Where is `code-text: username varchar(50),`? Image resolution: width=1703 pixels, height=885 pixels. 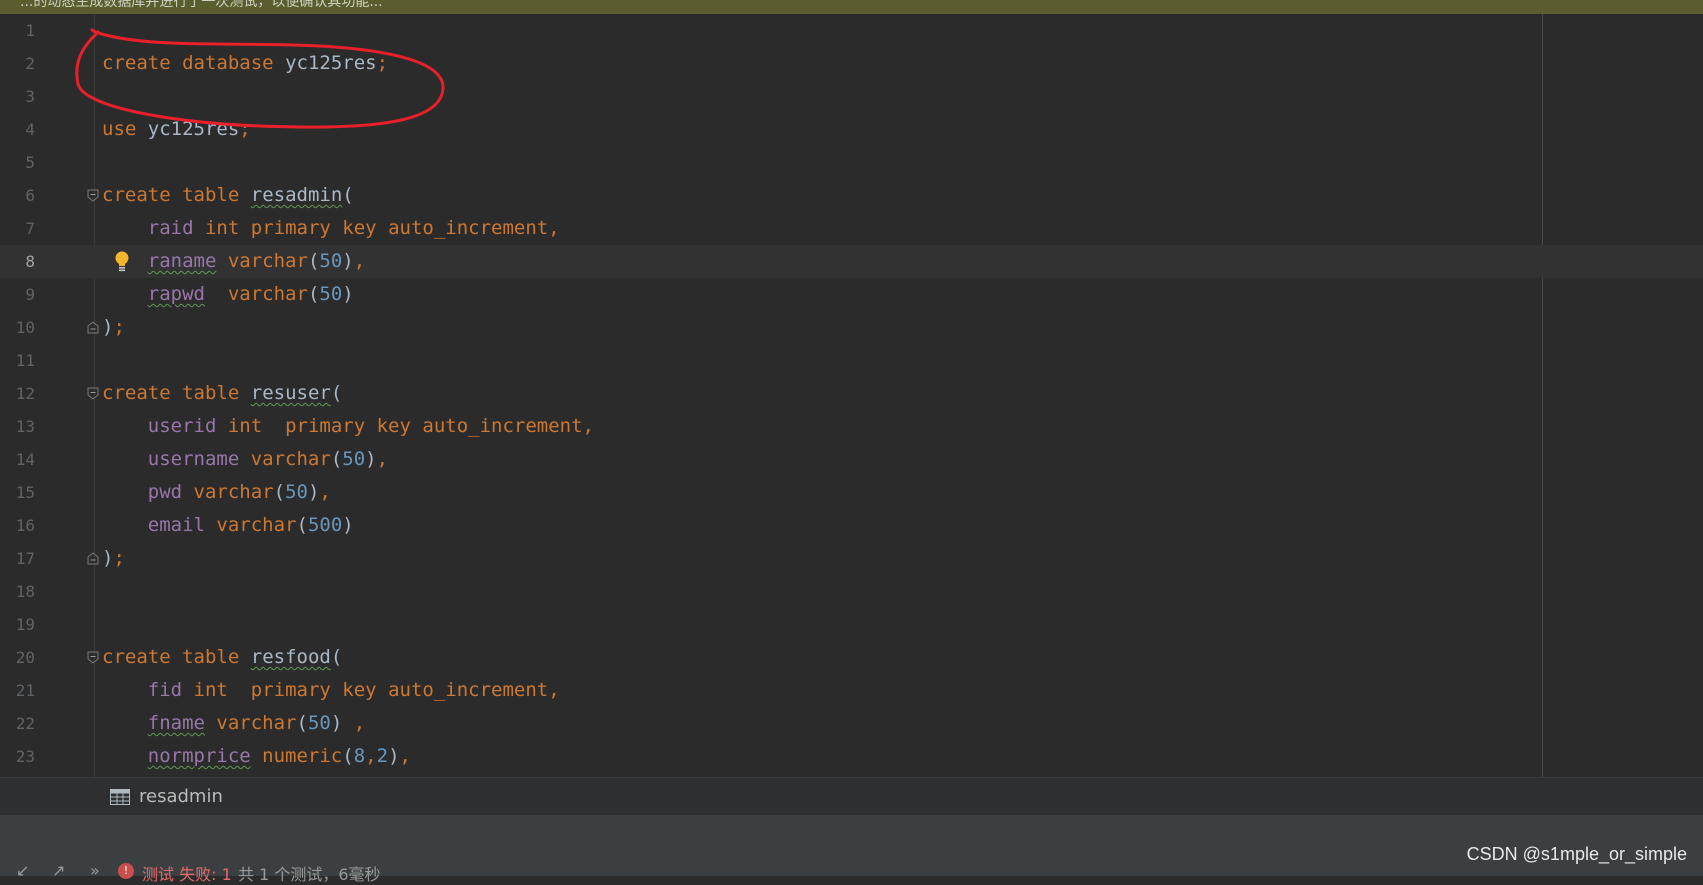 code-text: username varchar(50), is located at coordinates (268, 459).